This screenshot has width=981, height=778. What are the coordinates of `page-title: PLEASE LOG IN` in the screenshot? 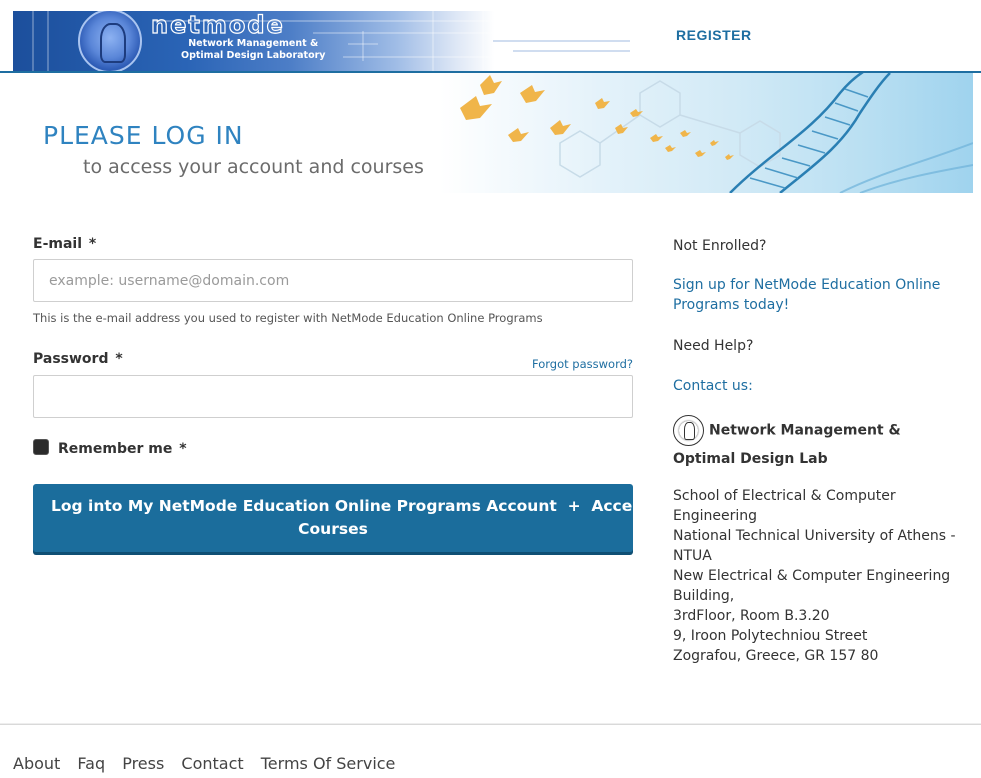 It's located at (143, 135).